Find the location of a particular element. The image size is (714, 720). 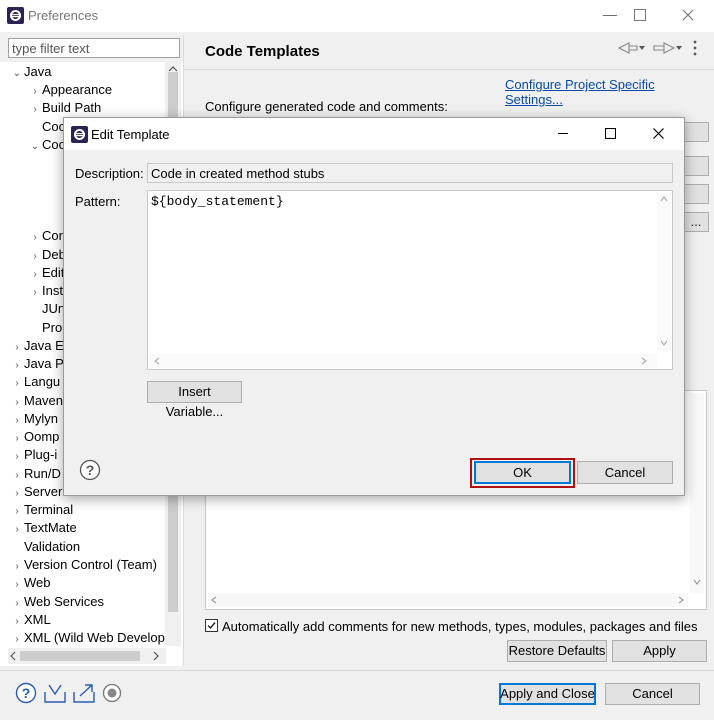

tree-item: ⌄ Java is located at coordinates (31, 73).